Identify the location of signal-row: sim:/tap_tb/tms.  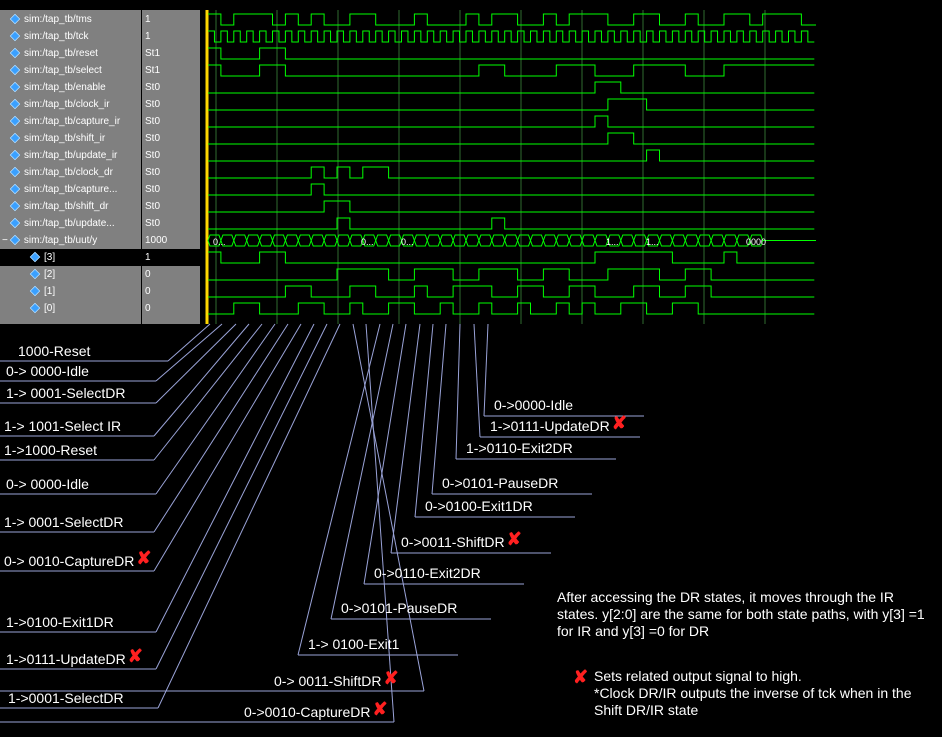
(75, 19).